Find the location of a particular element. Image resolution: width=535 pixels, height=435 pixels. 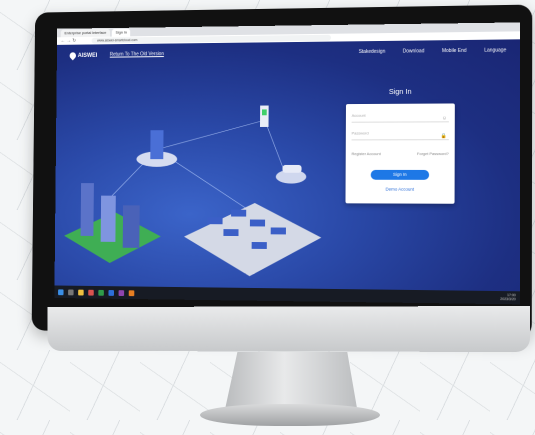

register-link: Register Account is located at coordinates (365, 153).